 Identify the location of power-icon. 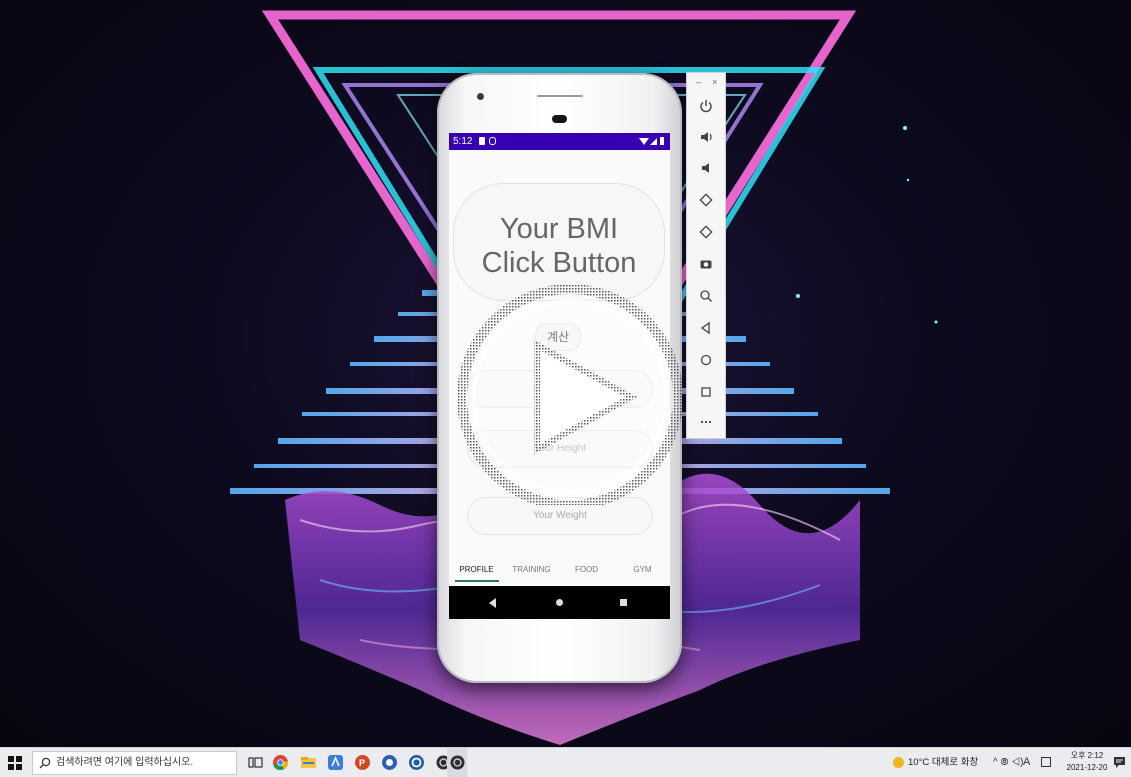
(706, 106).